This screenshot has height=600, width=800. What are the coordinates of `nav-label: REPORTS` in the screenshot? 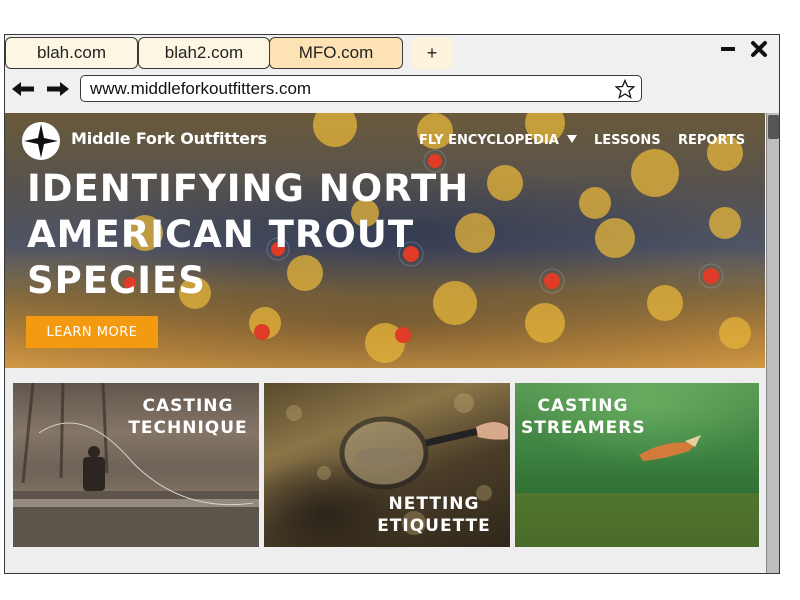 It's located at (712, 140).